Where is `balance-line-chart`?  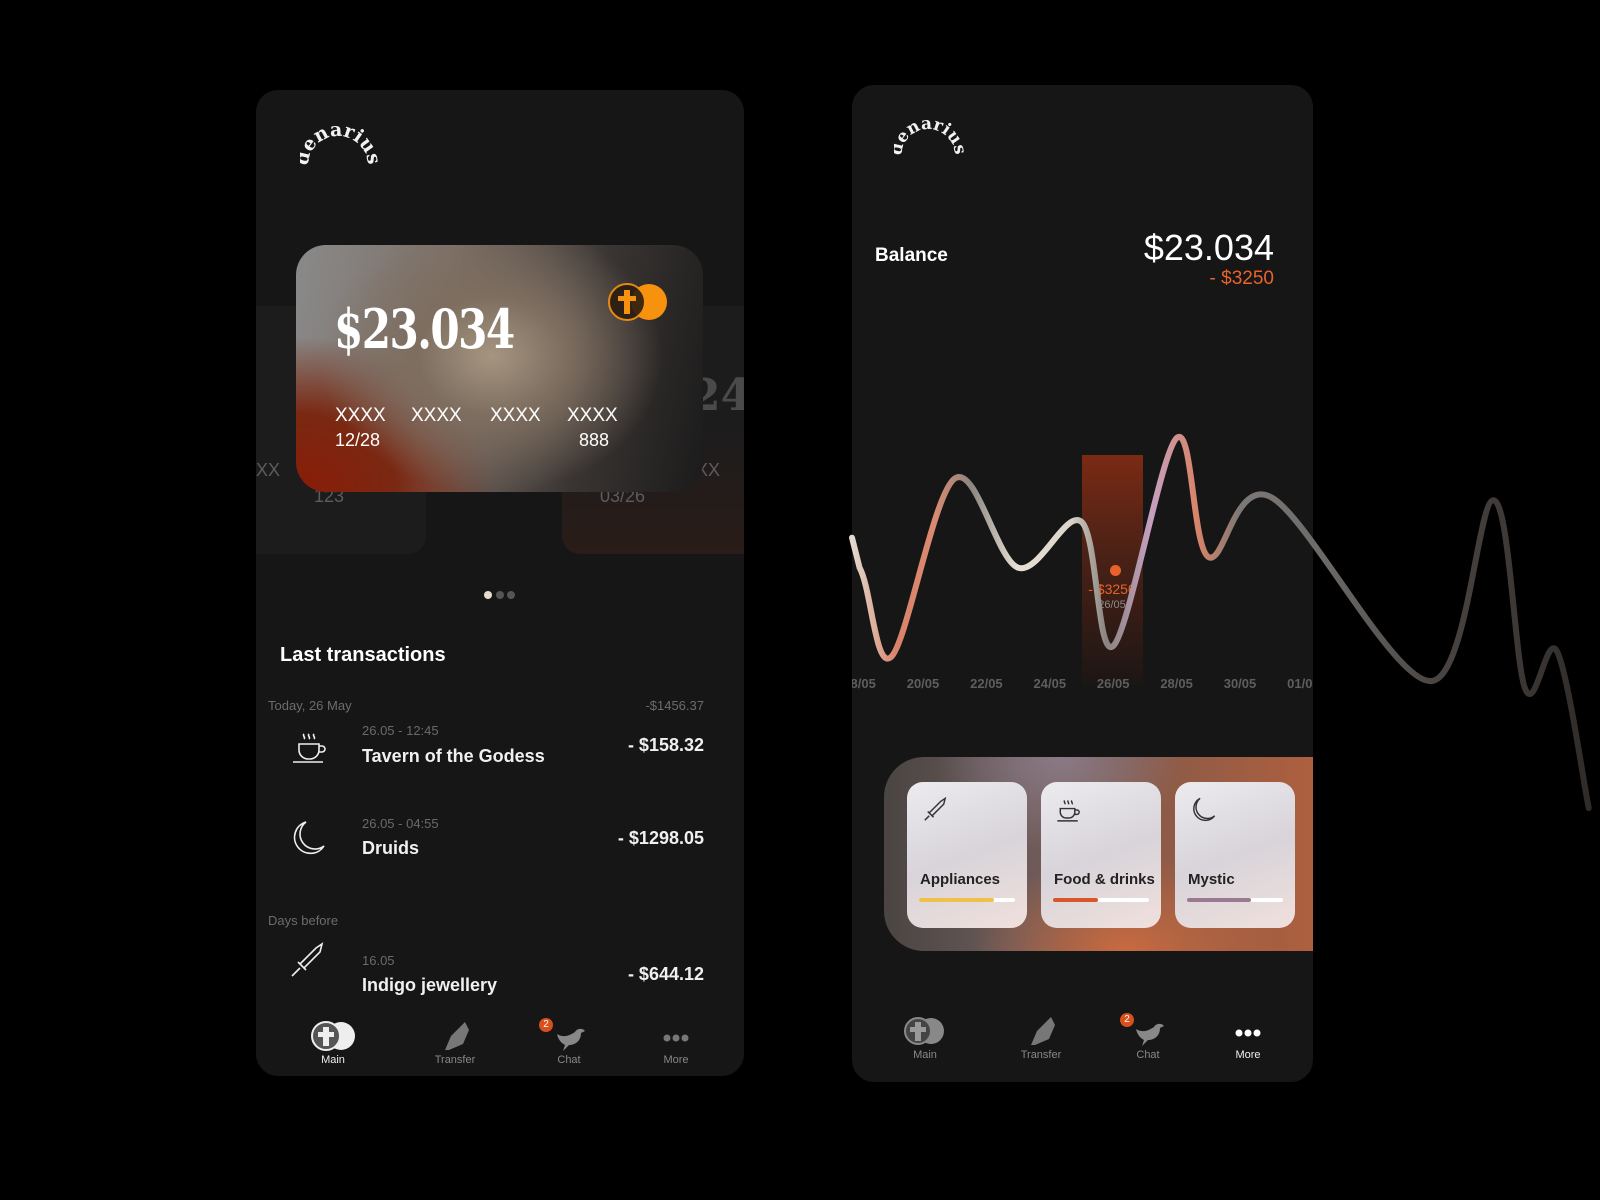
balance-line-chart is located at coordinates (1220, 622).